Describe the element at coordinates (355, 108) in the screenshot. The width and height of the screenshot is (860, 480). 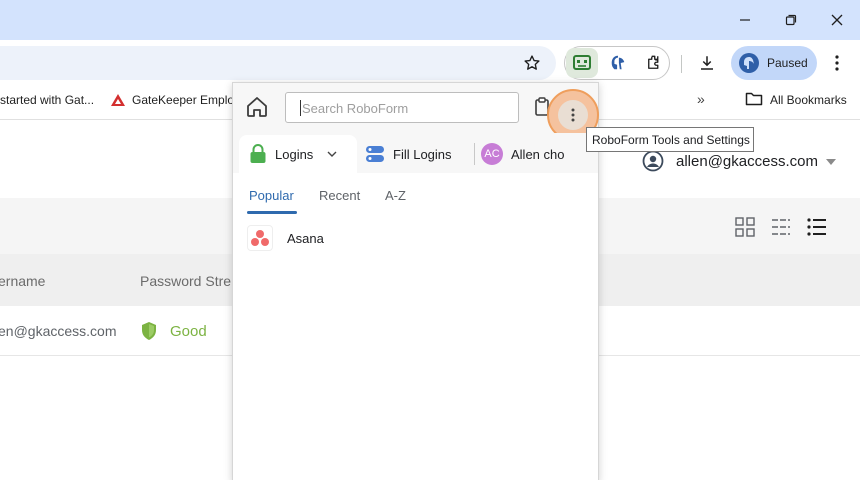
I see `search-placeholder: Search RoboForm` at that location.